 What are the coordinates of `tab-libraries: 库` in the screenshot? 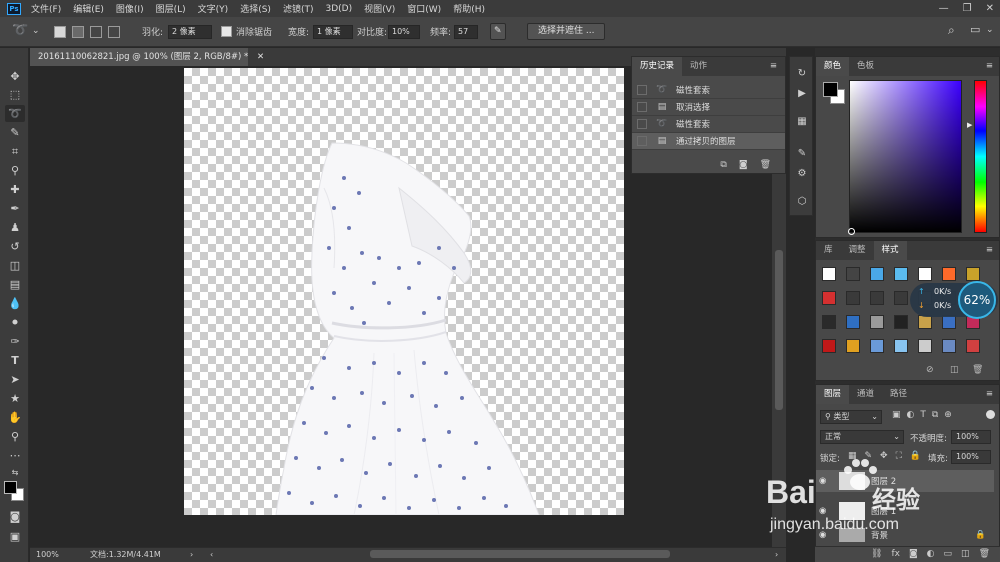 It's located at (828, 250).